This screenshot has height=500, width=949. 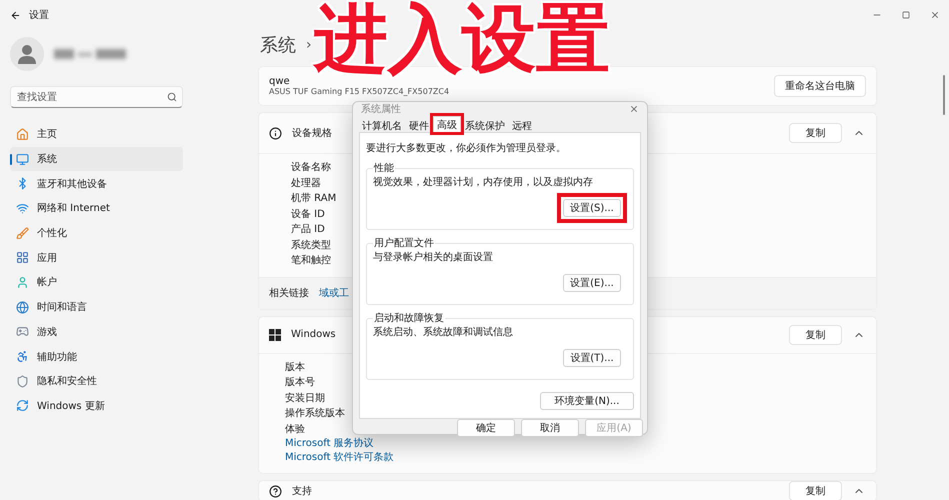 I want to click on close-button, so click(x=634, y=109).